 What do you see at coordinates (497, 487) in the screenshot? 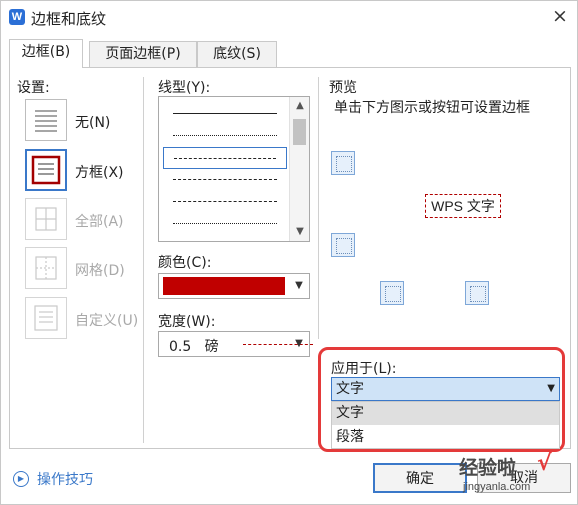
I see `watermark-url: jingyanla.com` at bounding box center [497, 487].